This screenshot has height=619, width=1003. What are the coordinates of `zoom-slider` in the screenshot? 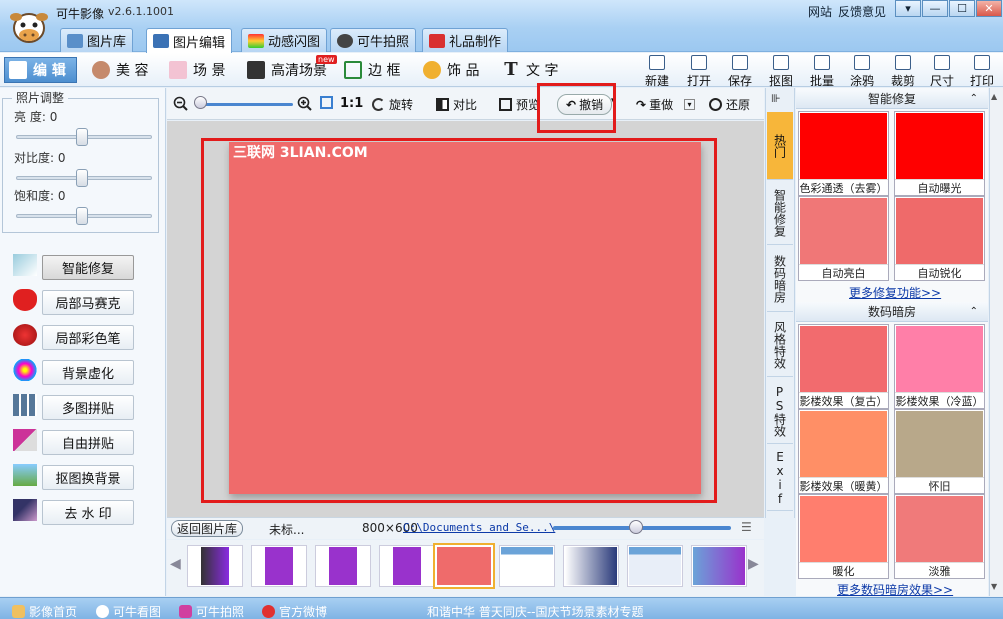 It's located at (244, 104).